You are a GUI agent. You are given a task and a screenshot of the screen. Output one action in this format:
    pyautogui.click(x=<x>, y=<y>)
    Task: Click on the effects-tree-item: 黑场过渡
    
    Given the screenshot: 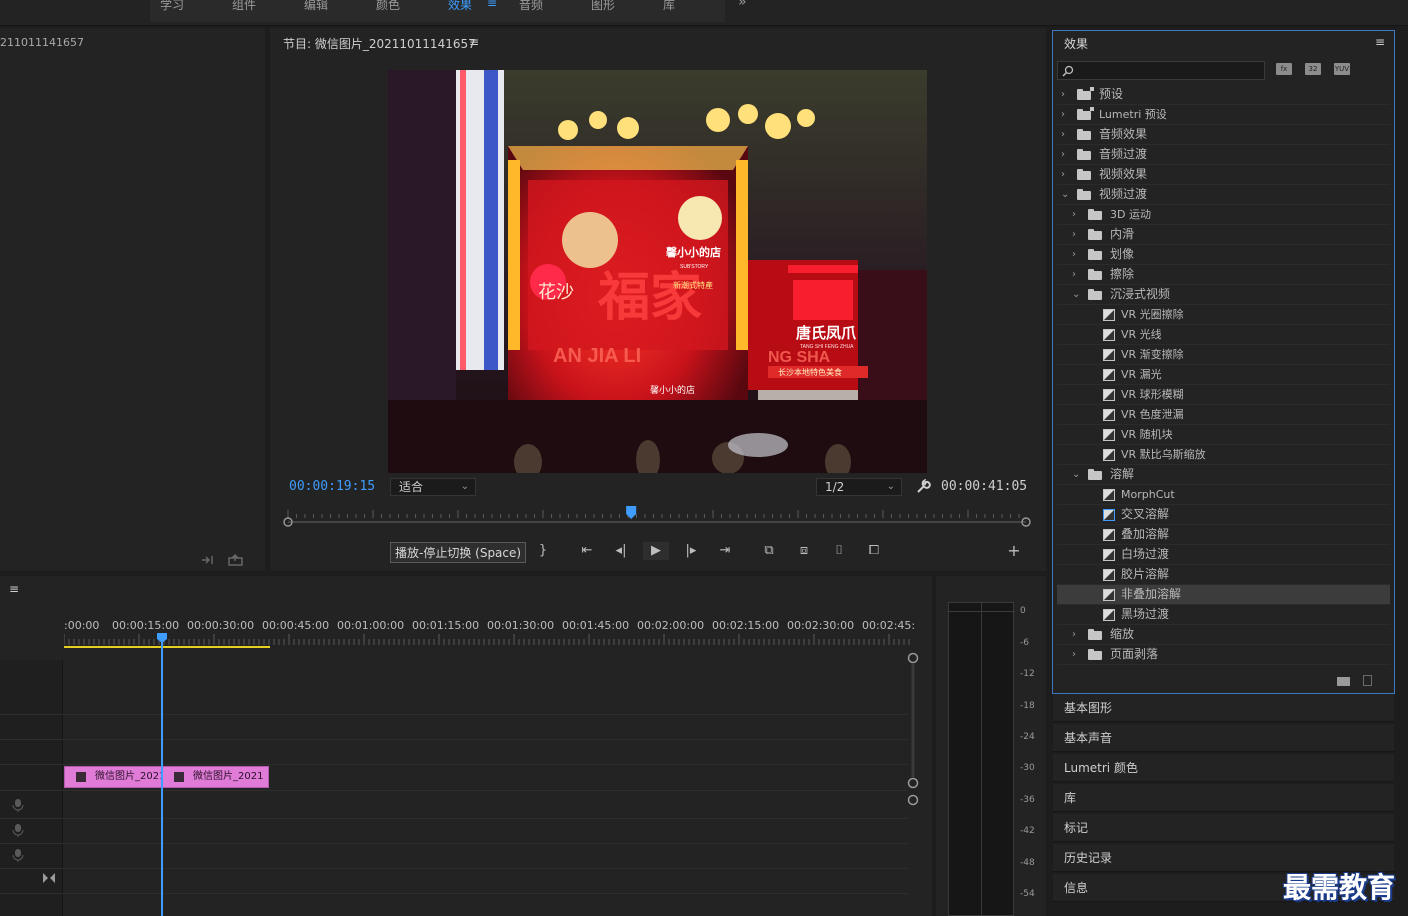 What is the action you would take?
    pyautogui.click(x=1223, y=615)
    